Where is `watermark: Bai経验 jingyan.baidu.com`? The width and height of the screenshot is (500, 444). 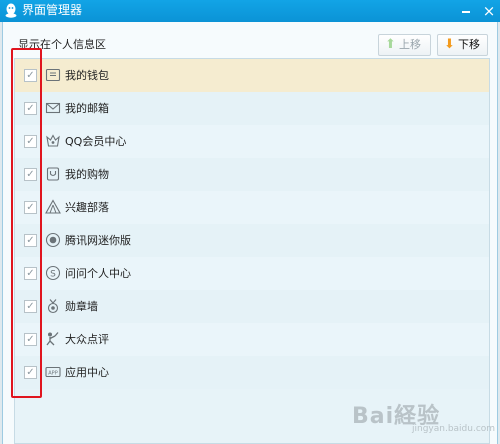 watermark: Bai経验 jingyan.baidu.com is located at coordinates (424, 418).